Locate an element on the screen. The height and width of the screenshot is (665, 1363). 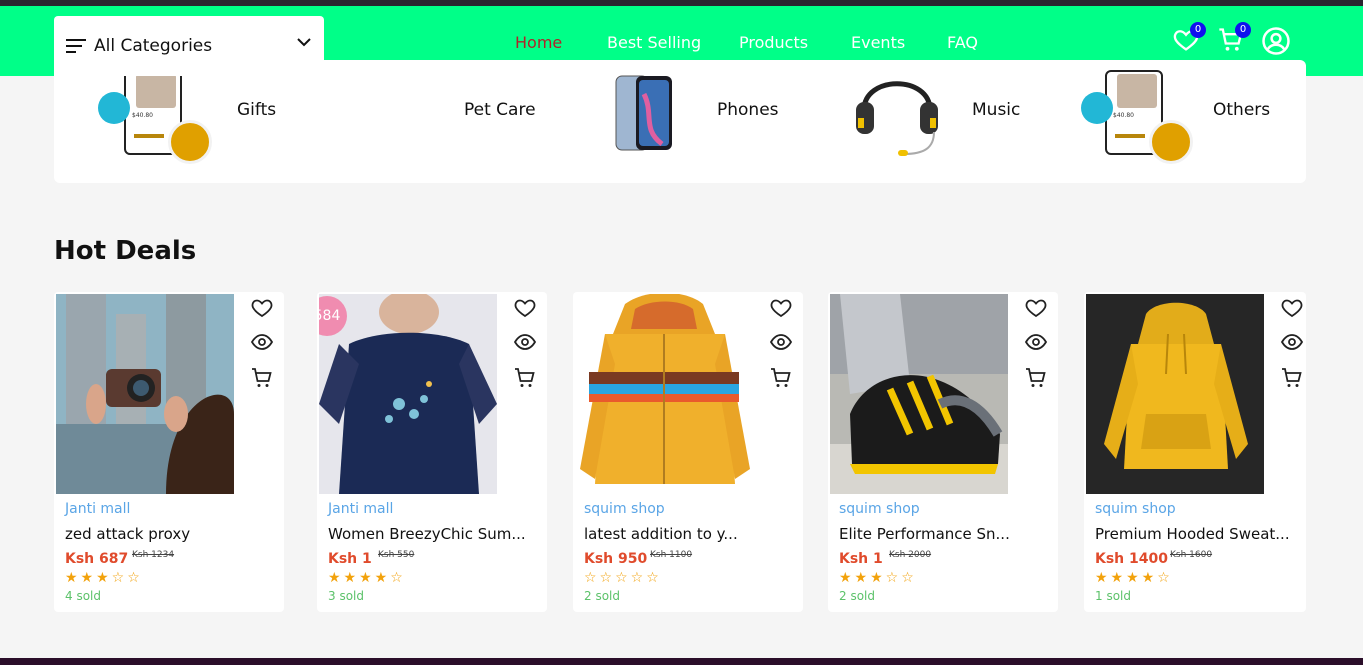
category-name: Pet Care is located at coordinates (500, 110).